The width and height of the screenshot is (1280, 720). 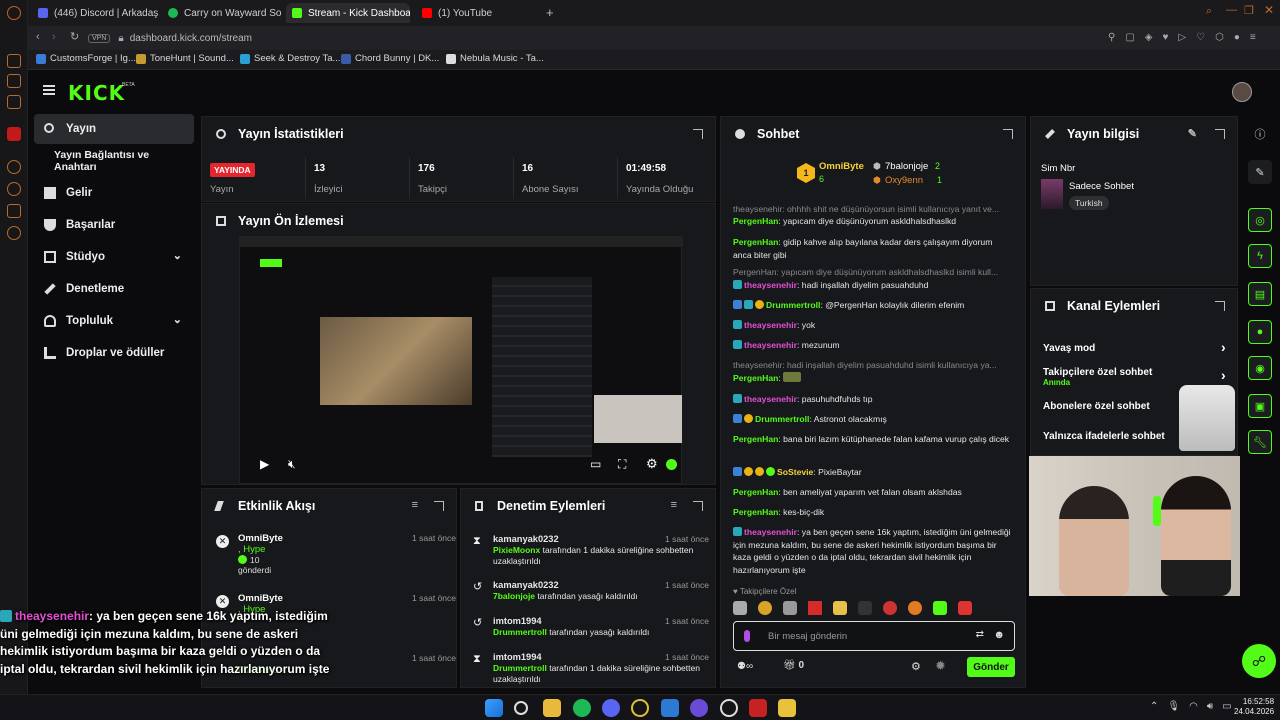 I want to click on play-icon: ▶, so click(x=264, y=464).